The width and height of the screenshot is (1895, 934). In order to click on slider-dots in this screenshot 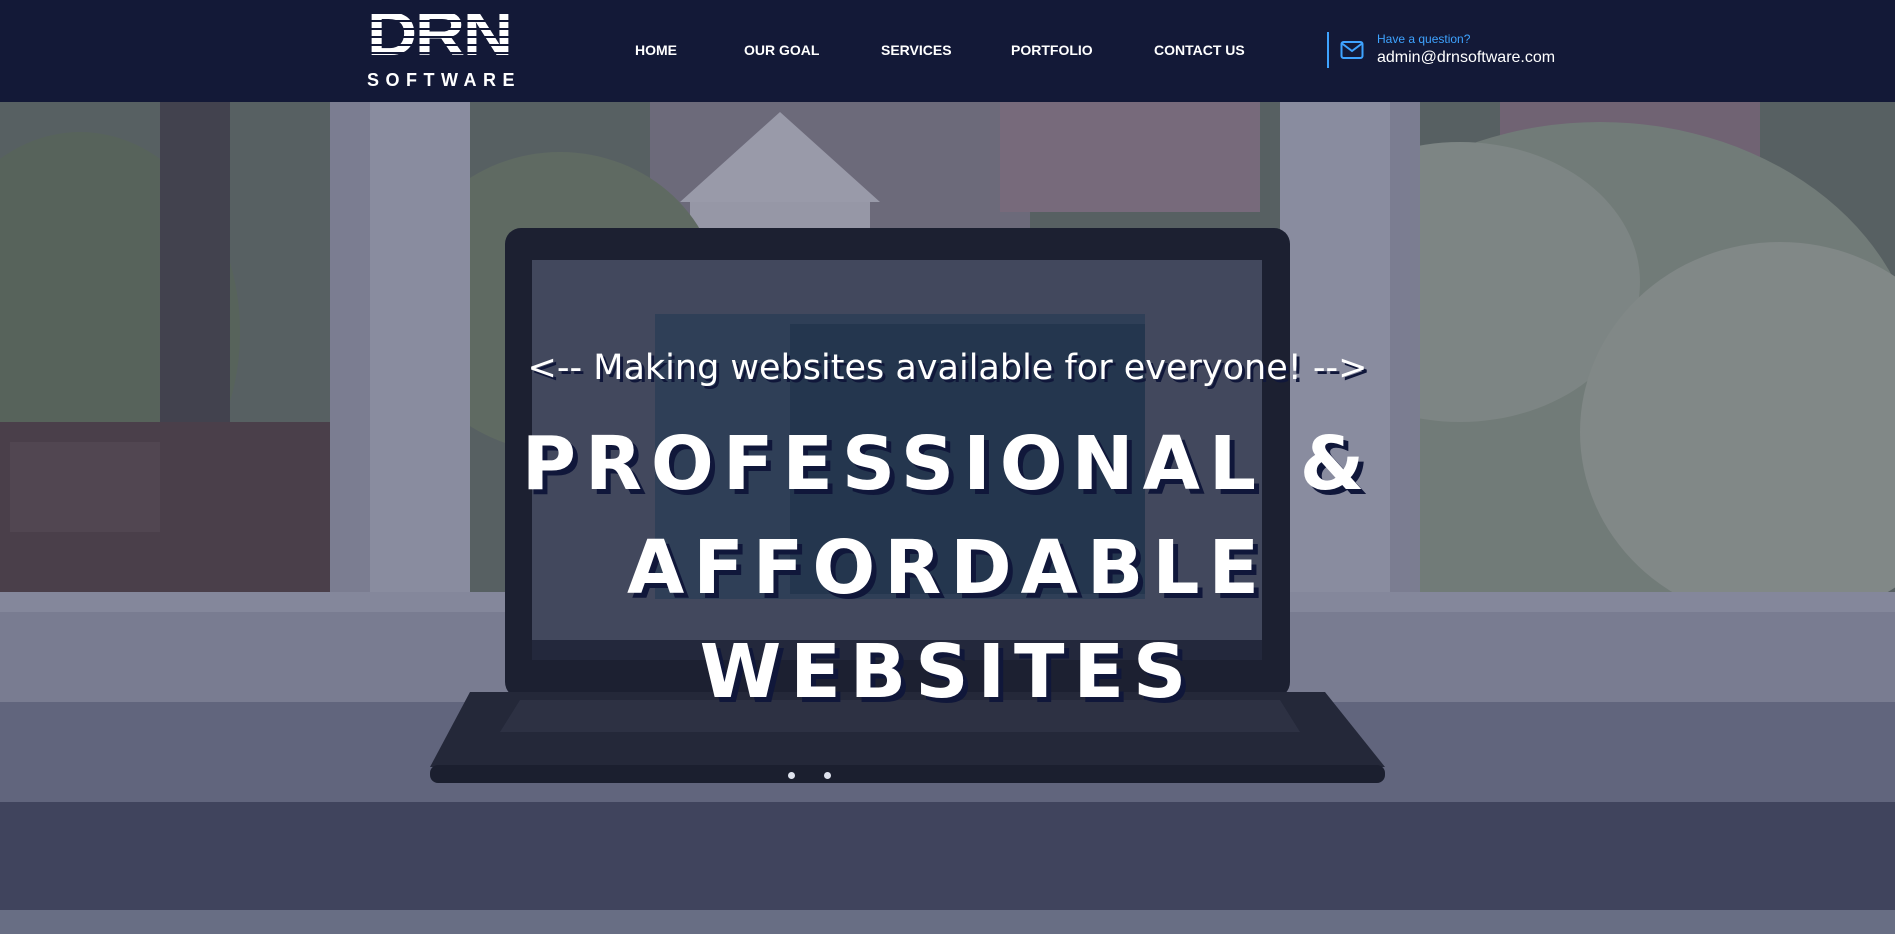, I will do `click(809, 777)`.